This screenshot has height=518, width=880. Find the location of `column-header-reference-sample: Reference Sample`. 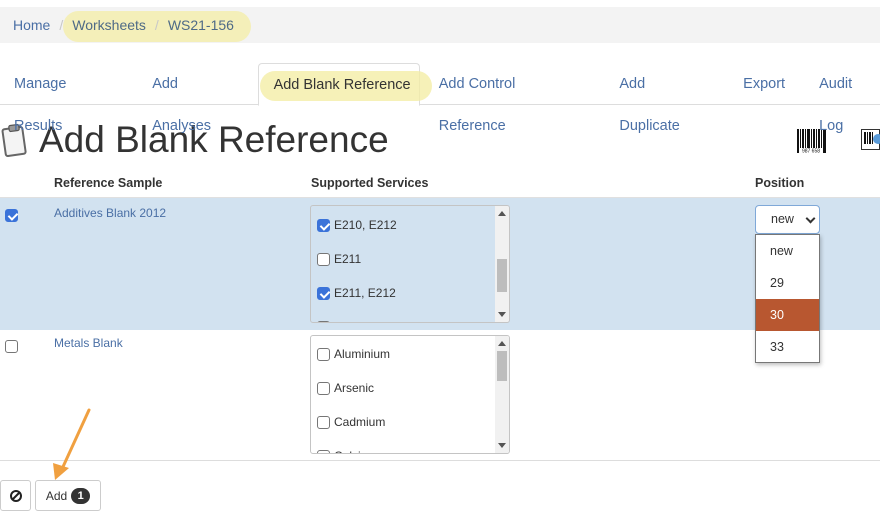

column-header-reference-sample: Reference Sample is located at coordinates (108, 183).